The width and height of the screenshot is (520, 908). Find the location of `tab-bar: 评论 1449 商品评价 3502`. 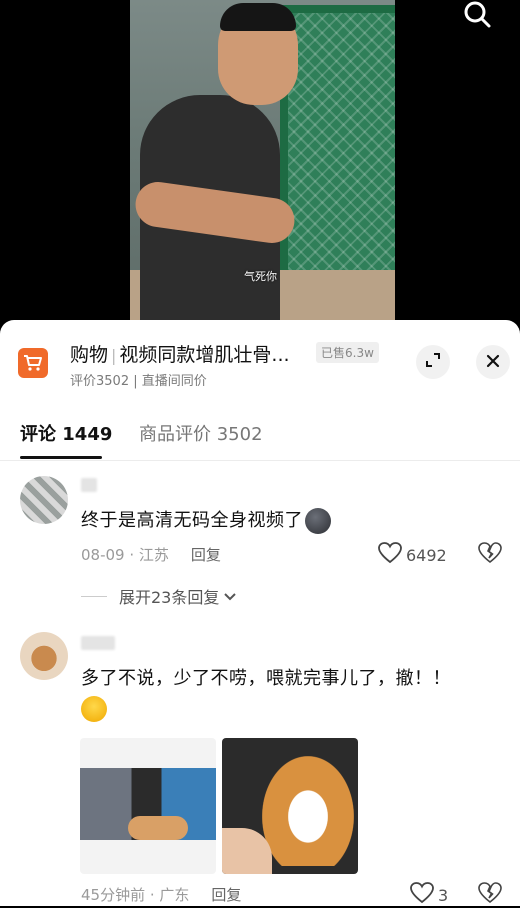

tab-bar: 评论 1449 商品评价 3502 is located at coordinates (260, 440).